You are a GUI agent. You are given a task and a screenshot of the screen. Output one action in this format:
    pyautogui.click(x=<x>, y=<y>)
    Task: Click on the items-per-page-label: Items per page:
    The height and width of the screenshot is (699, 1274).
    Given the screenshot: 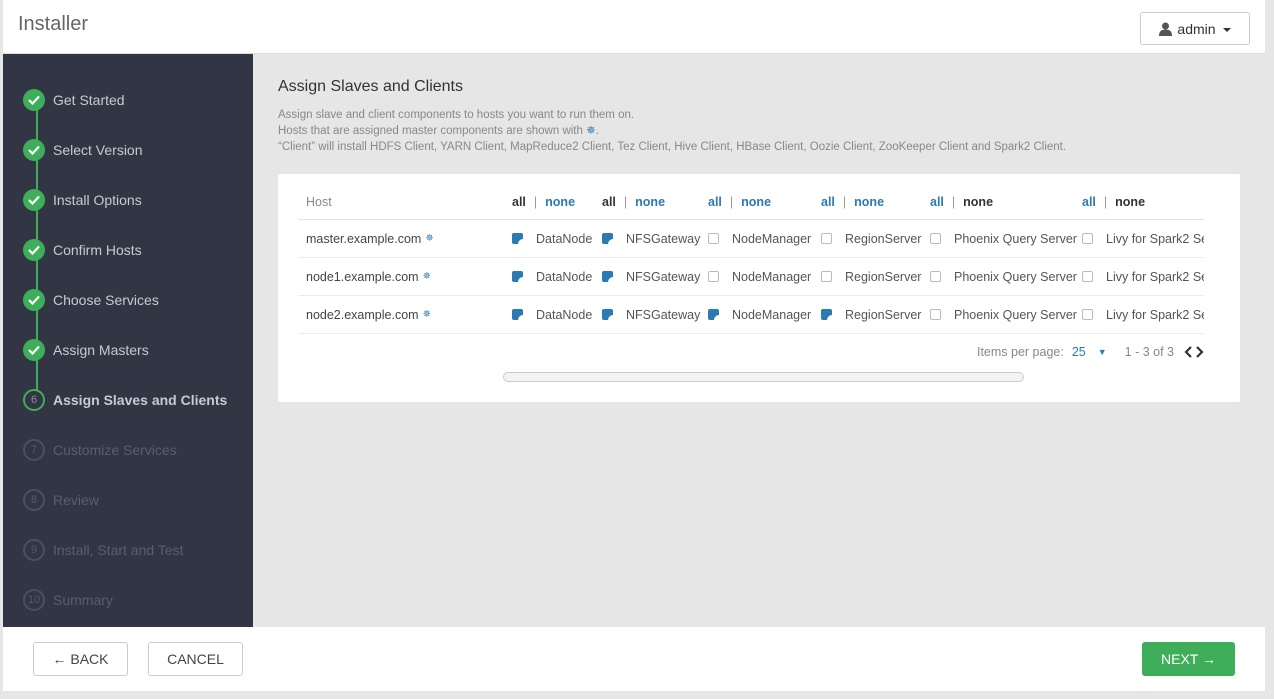 What is the action you would take?
    pyautogui.click(x=1020, y=352)
    